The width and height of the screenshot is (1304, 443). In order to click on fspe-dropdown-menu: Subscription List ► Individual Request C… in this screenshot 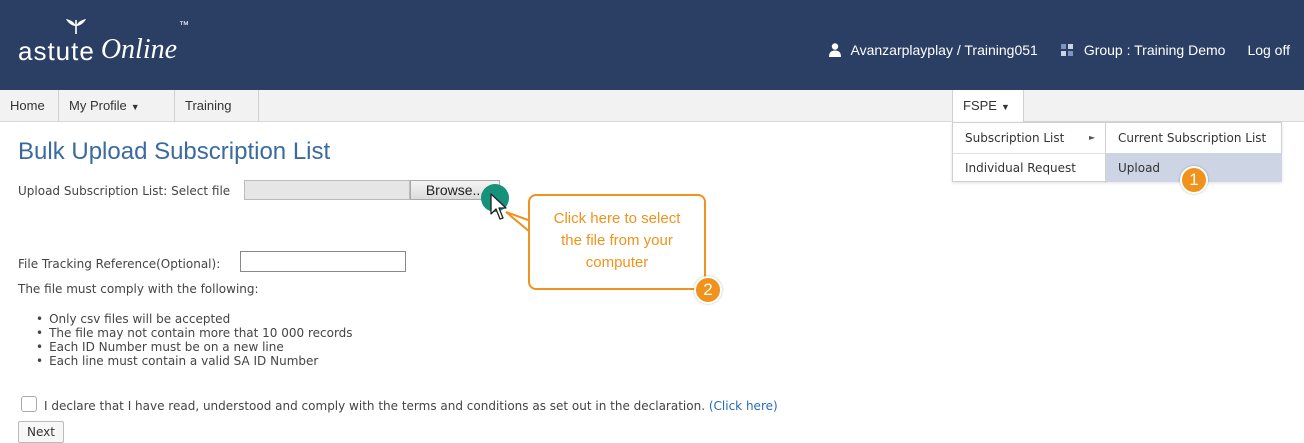, I will do `click(1117, 152)`.